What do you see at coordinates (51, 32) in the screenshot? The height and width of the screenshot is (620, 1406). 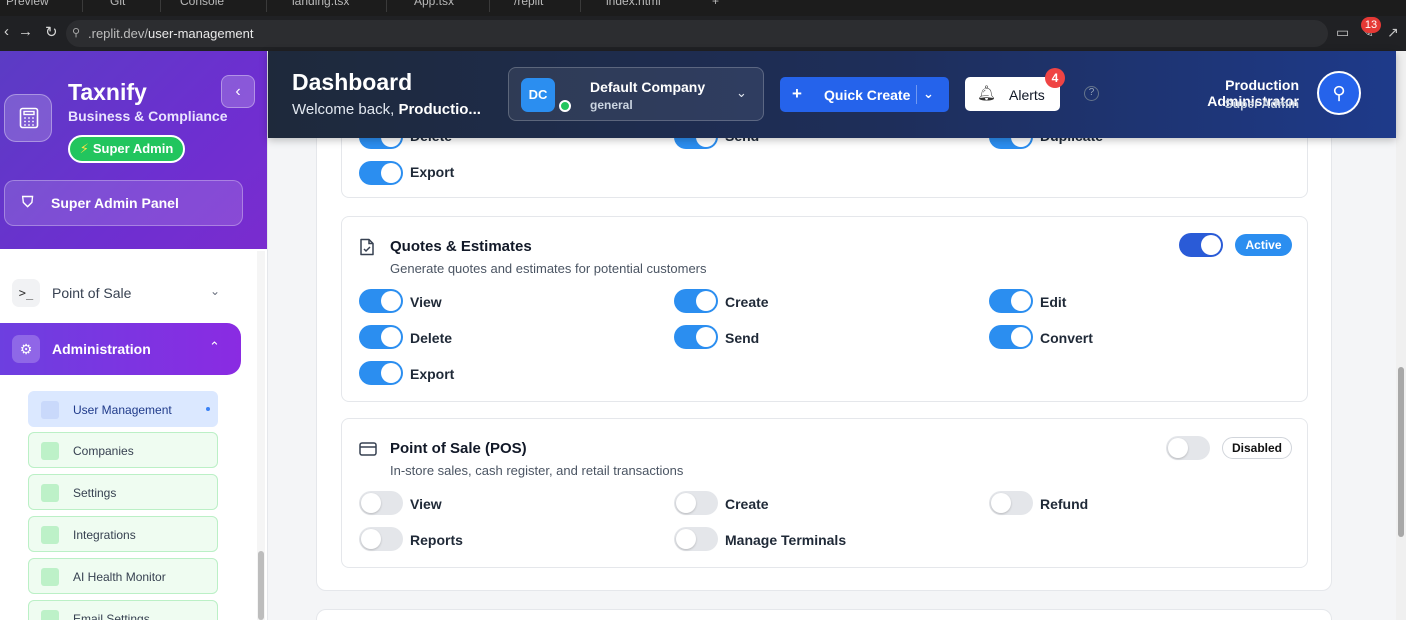 I see `reload-icon: ↻` at bounding box center [51, 32].